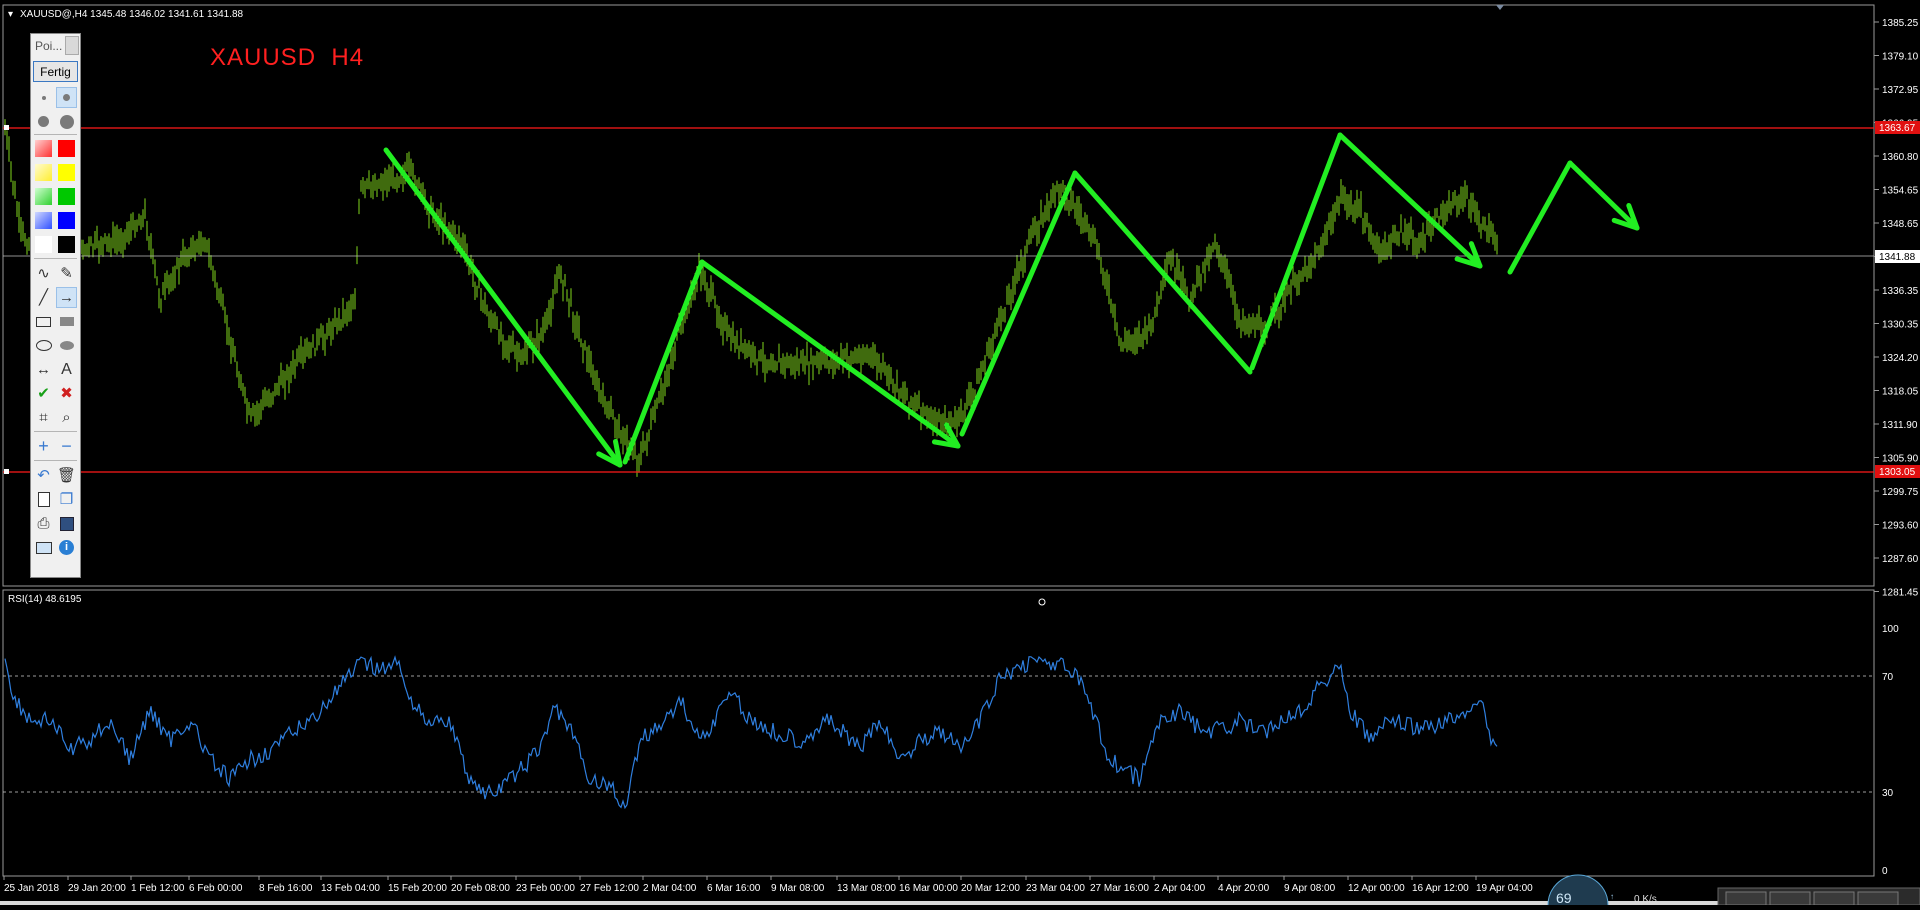  What do you see at coordinates (43, 547) in the screenshot?
I see `settings-button` at bounding box center [43, 547].